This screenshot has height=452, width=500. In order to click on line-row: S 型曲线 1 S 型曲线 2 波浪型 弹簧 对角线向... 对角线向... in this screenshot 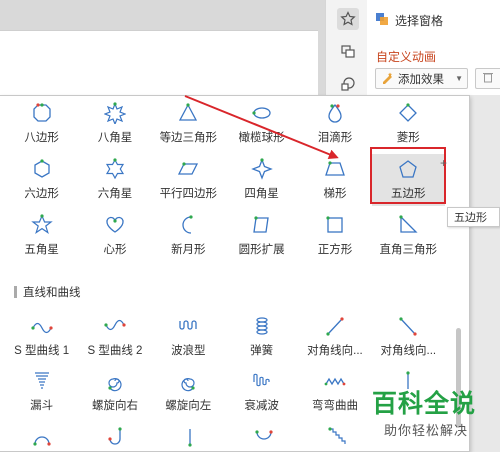, I will do `click(225, 337)`.